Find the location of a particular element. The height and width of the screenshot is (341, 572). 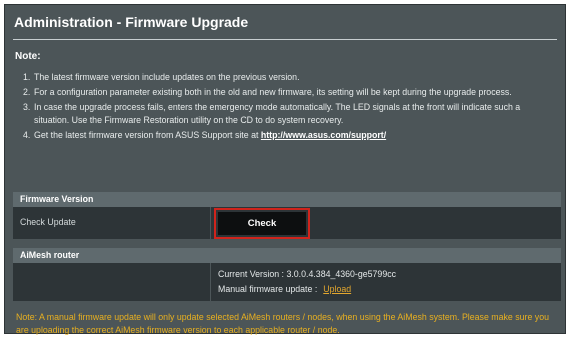

note-item-number: 3. is located at coordinates (27, 107).